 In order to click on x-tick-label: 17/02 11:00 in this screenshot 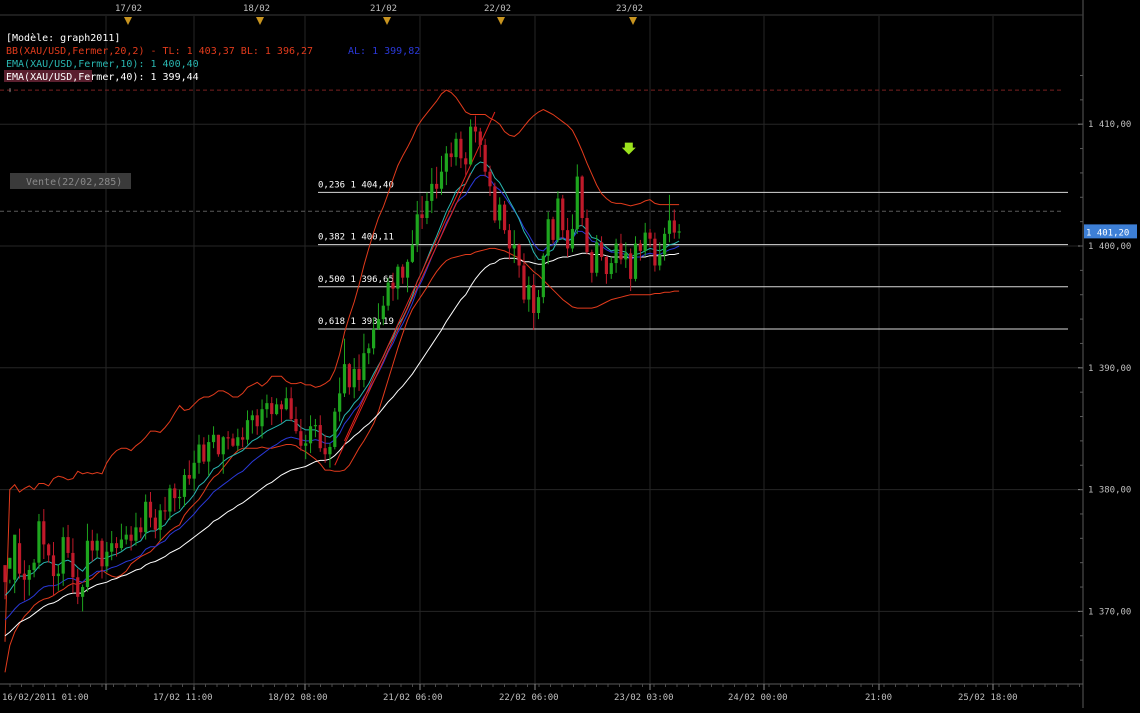, I will do `click(183, 698)`.